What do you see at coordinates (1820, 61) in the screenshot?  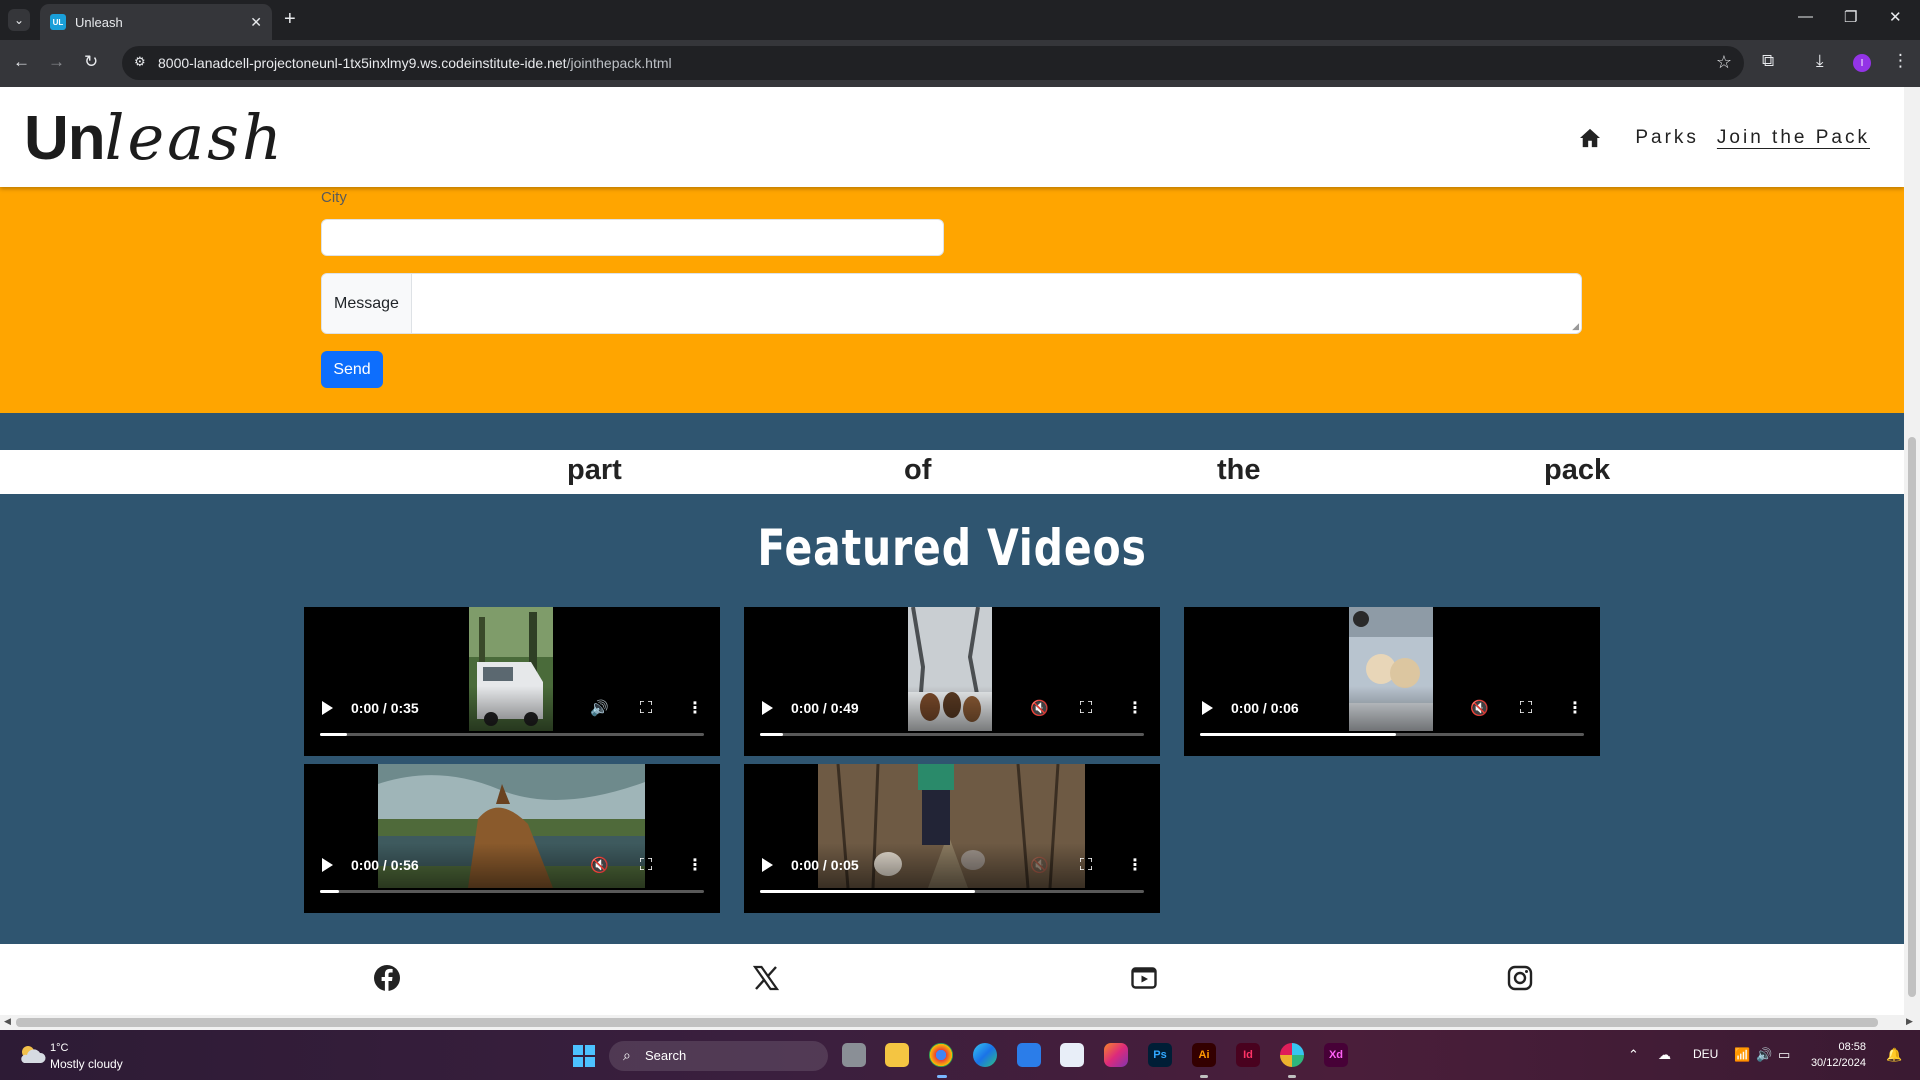 I see `download-icon: ⤓` at bounding box center [1820, 61].